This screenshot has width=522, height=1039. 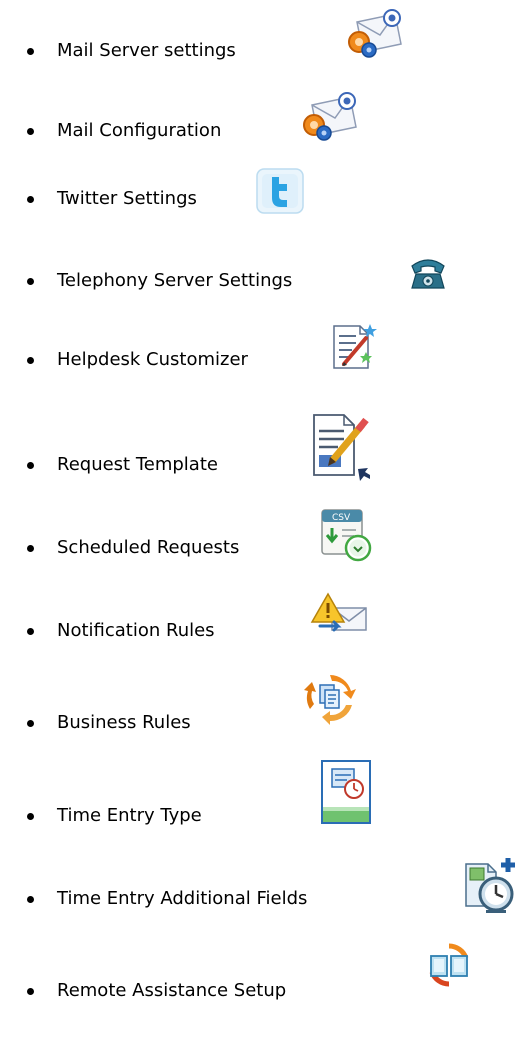 I want to click on notification-warning-mail-icon, so click(x=340, y=614).